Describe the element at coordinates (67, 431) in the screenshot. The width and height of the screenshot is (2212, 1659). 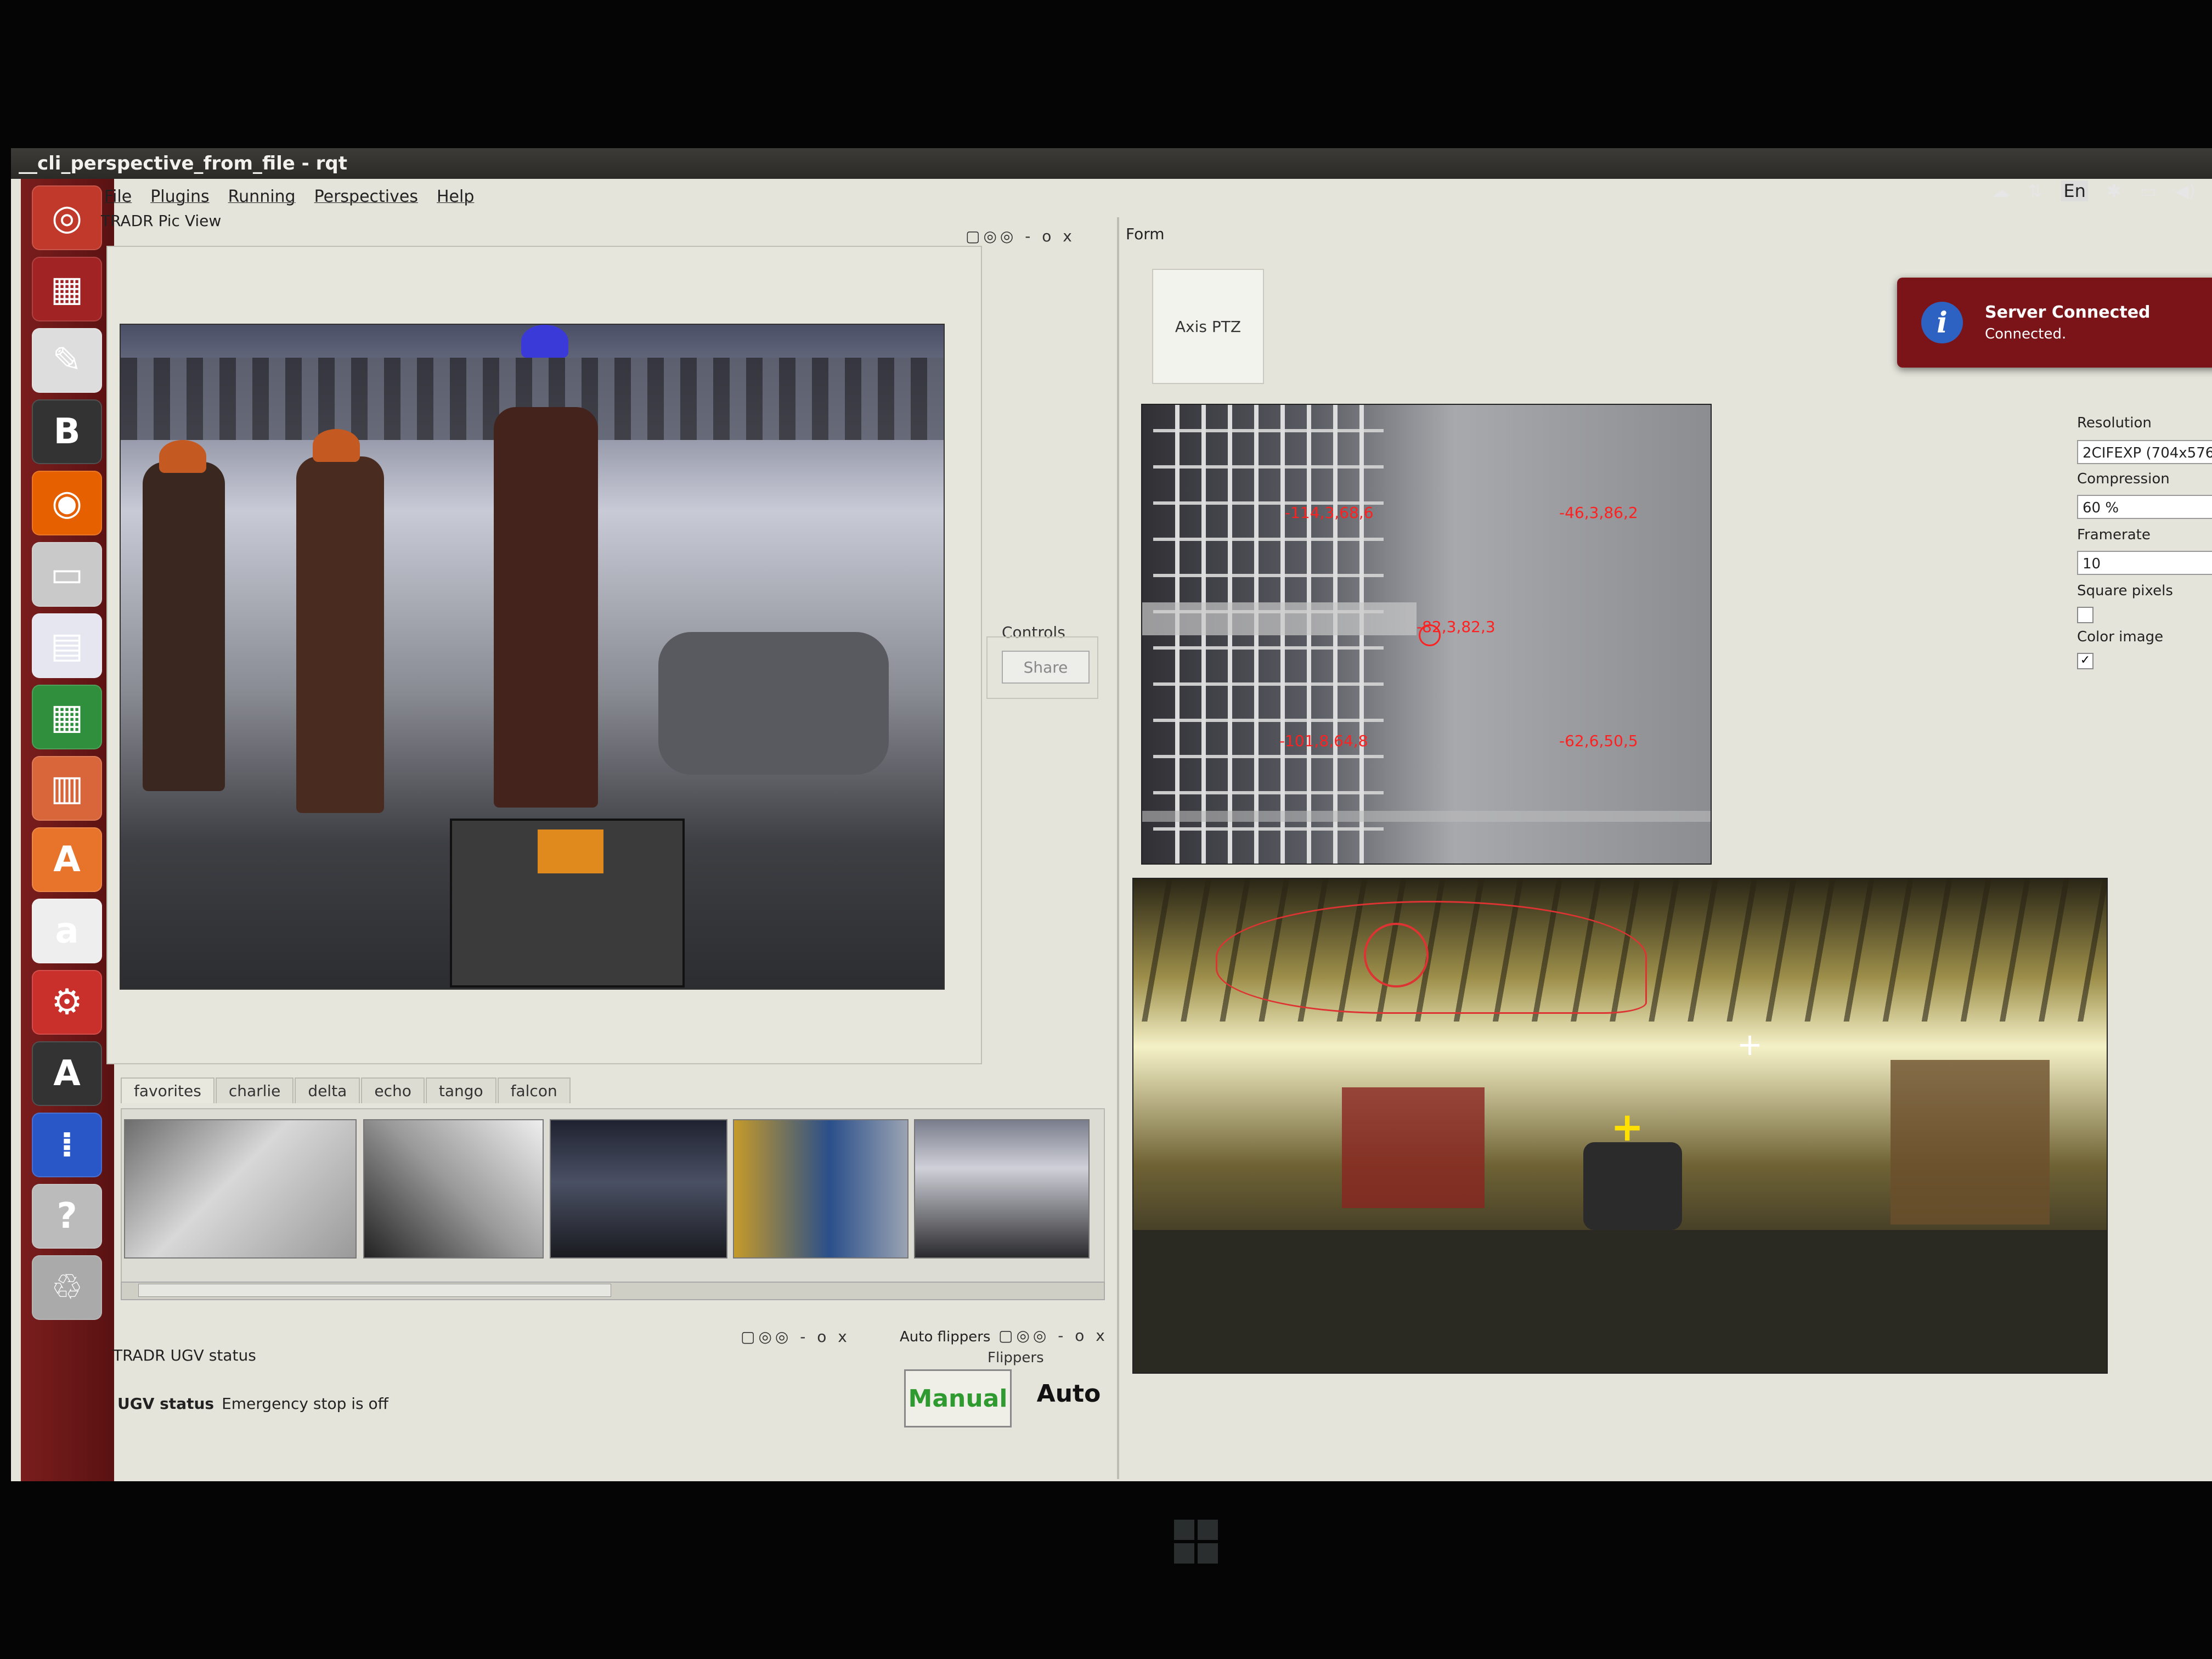
I see `ble-icon: B` at that location.